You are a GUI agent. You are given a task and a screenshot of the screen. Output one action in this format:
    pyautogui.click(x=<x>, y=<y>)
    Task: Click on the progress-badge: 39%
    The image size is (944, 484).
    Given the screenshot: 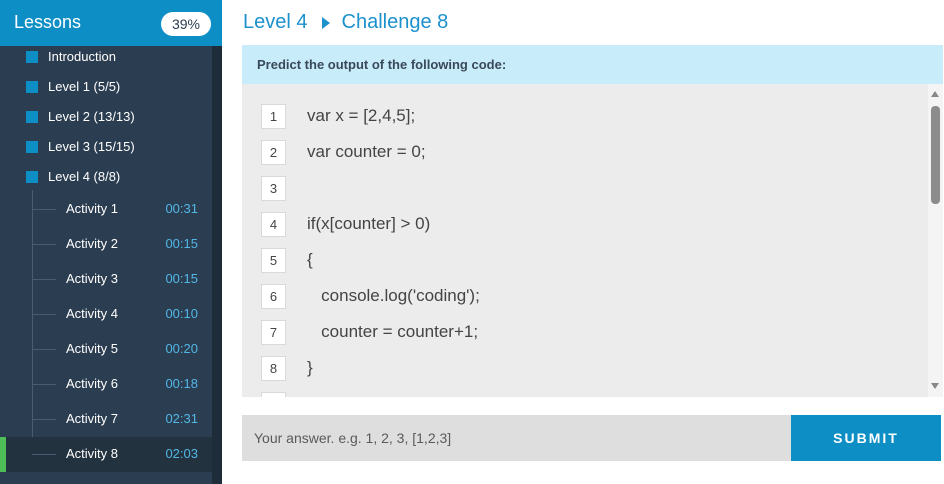 What is the action you would take?
    pyautogui.click(x=186, y=24)
    